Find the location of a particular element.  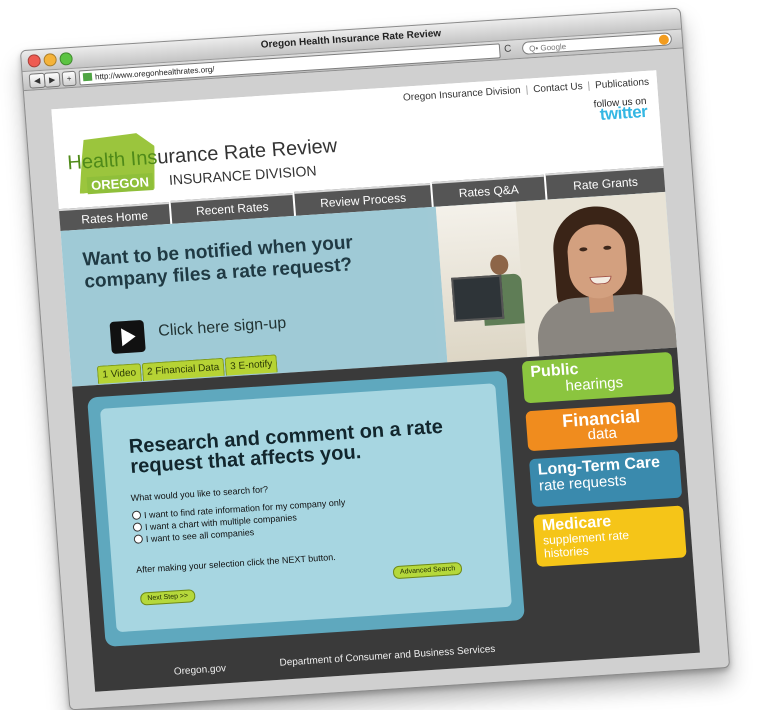

follow-twitter: follow us on twitter is located at coordinates (620, 110).